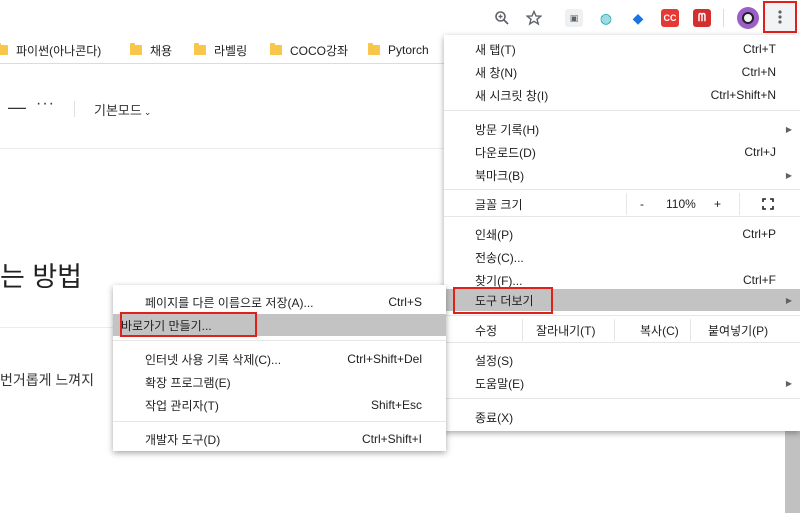 The image size is (800, 513). What do you see at coordinates (622, 175) in the screenshot?
I see `menu-item-bookmarks: 북마크(B) ▶` at bounding box center [622, 175].